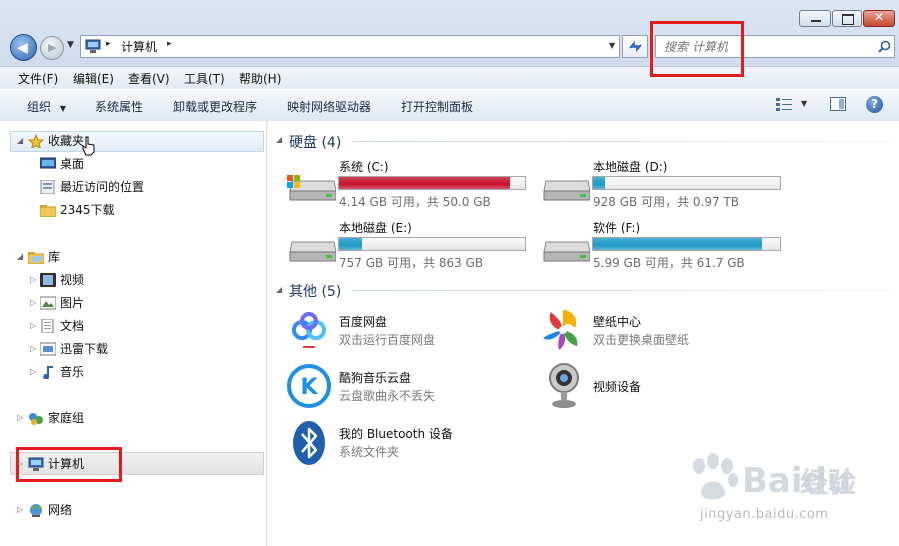  I want to click on desktop-icon, so click(48, 163).